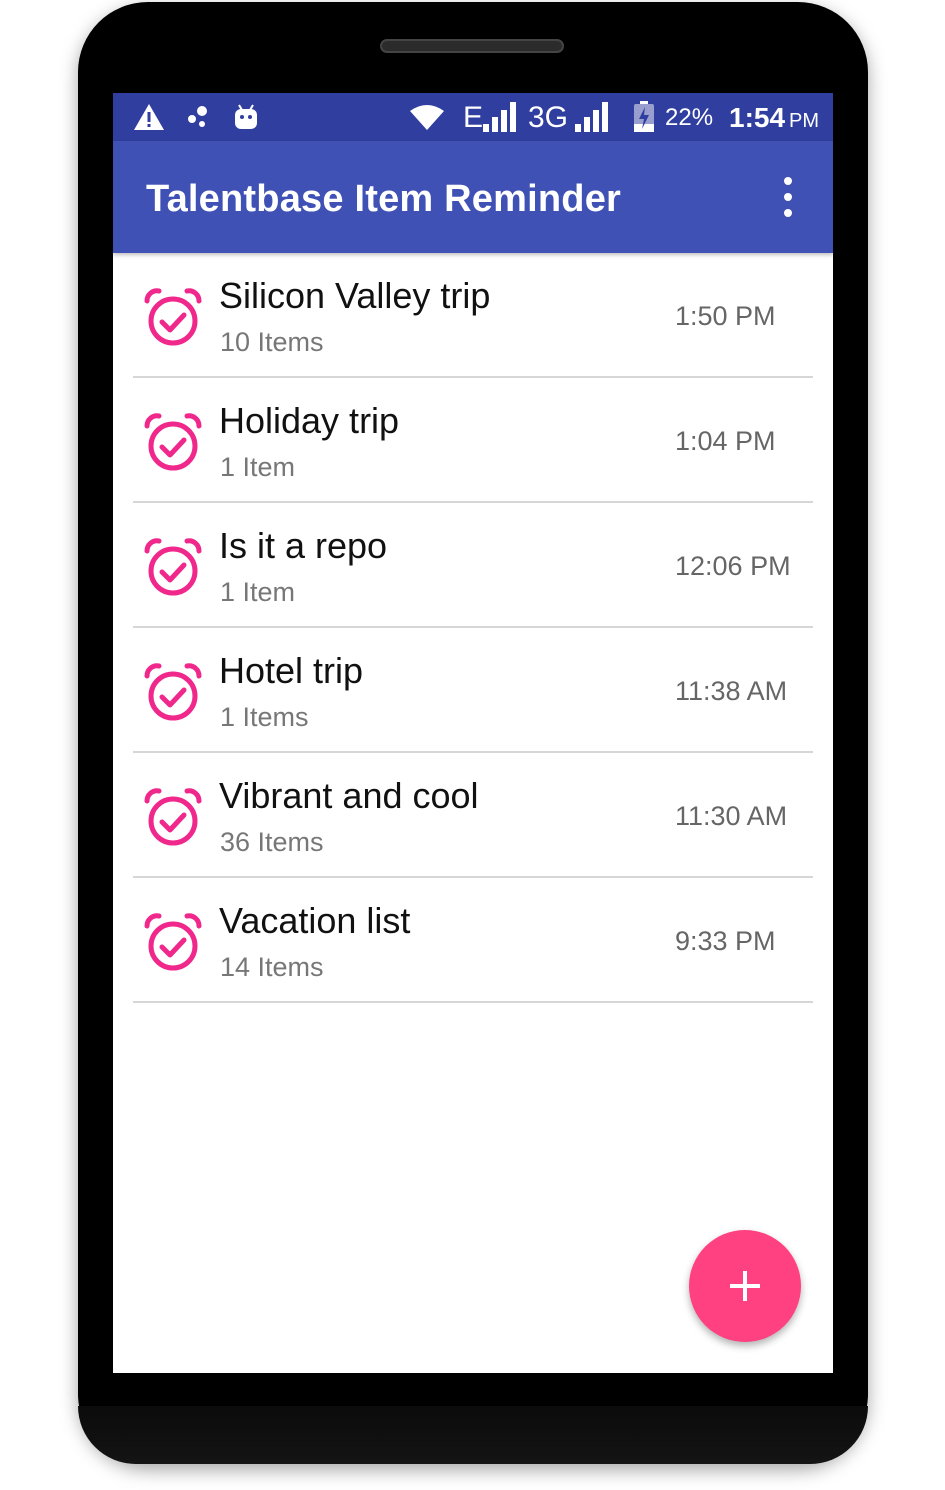  Describe the element at coordinates (272, 842) in the screenshot. I see `reminder-item-count: 36 Items` at that location.